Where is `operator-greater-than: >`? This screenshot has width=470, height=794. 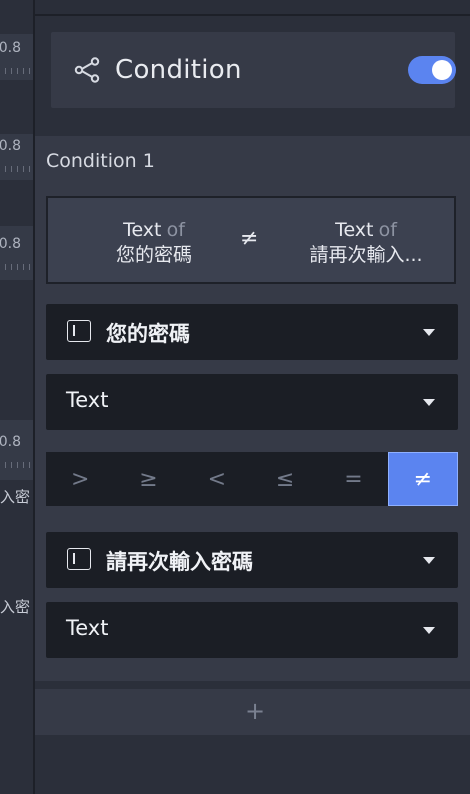
operator-greater-than: > is located at coordinates (80, 479).